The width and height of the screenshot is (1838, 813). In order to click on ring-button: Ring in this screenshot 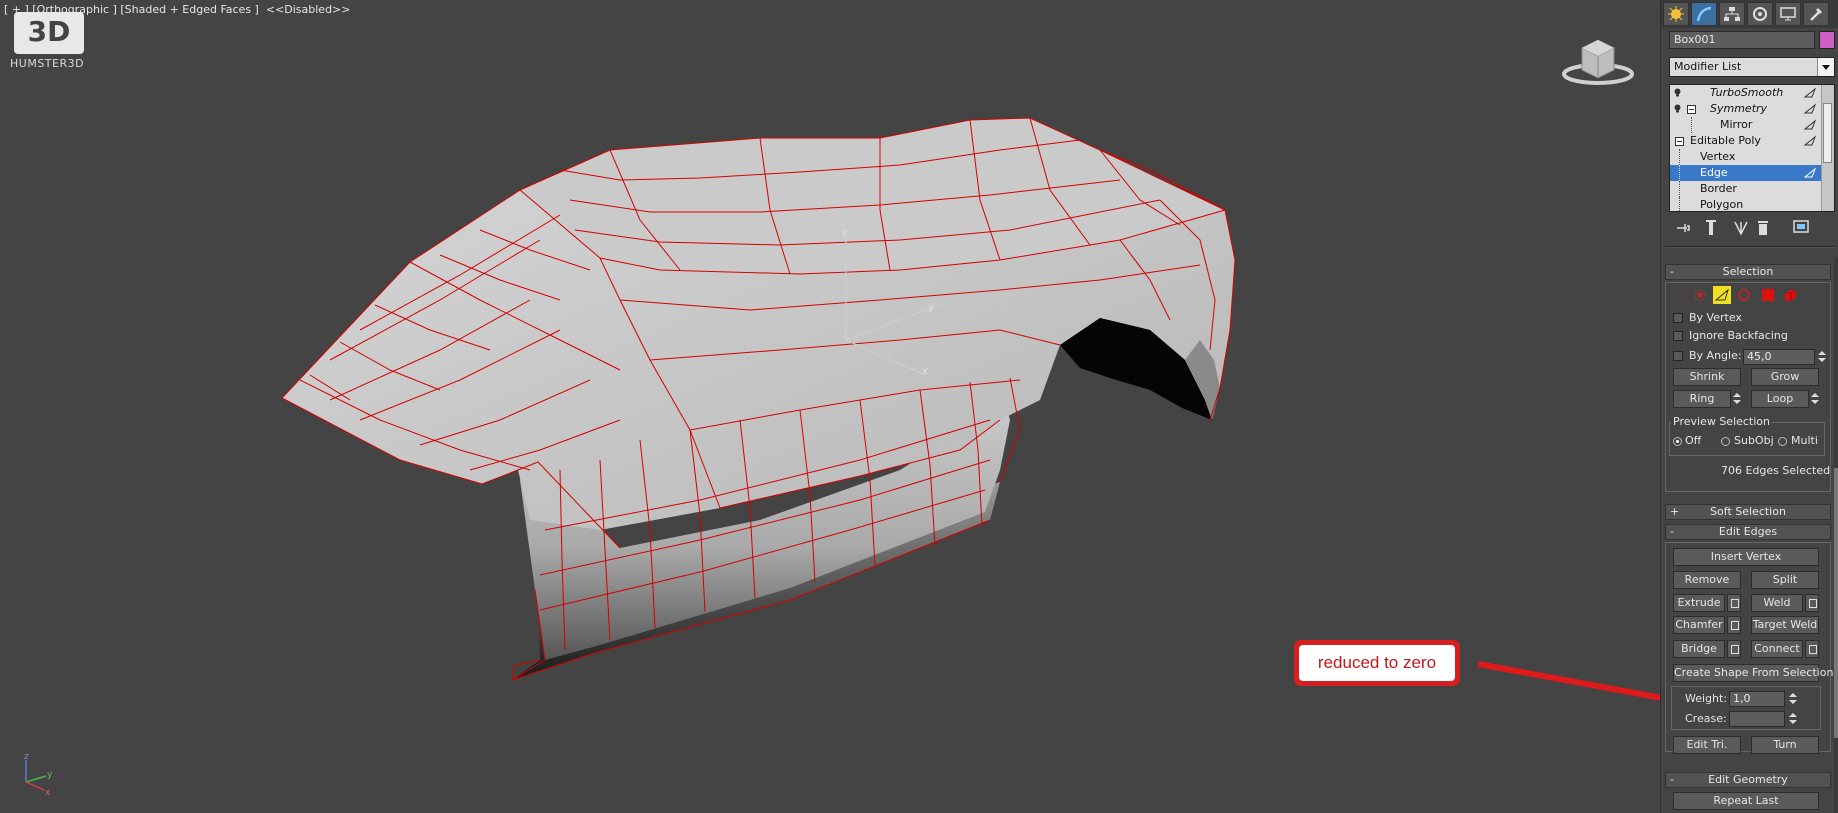, I will do `click(1702, 399)`.